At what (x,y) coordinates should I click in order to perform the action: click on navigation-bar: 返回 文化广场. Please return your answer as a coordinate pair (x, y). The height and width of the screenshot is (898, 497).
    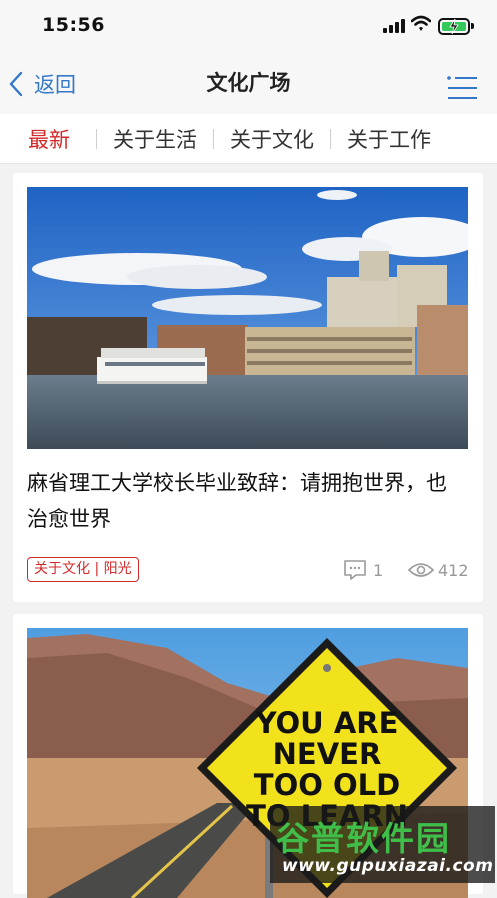
    Looking at the image, I should click on (248, 83).